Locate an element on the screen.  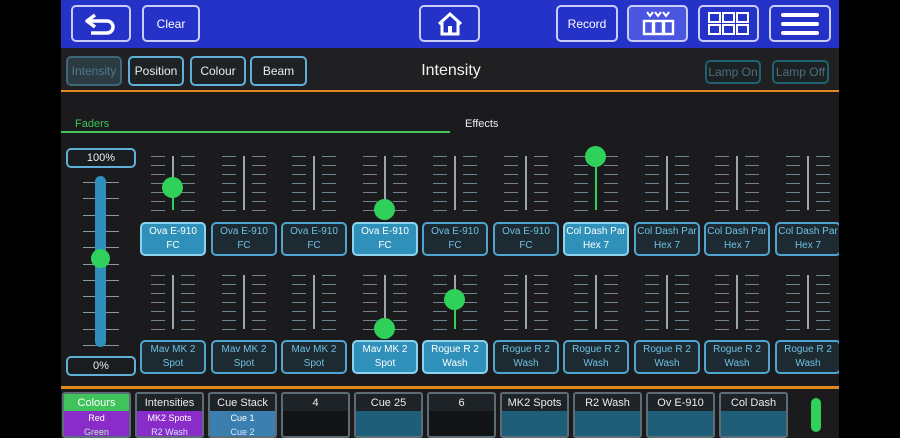
tab-effects: Effects is located at coordinates (481, 124).